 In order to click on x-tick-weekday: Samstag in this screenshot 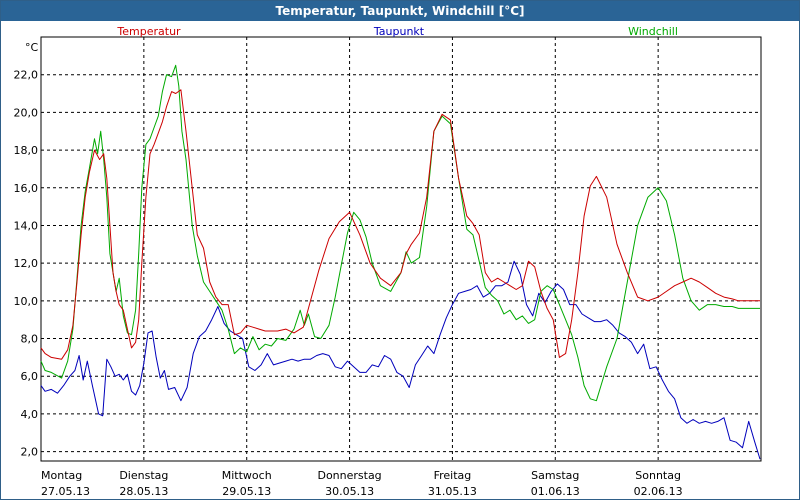, I will do `click(555, 475)`.